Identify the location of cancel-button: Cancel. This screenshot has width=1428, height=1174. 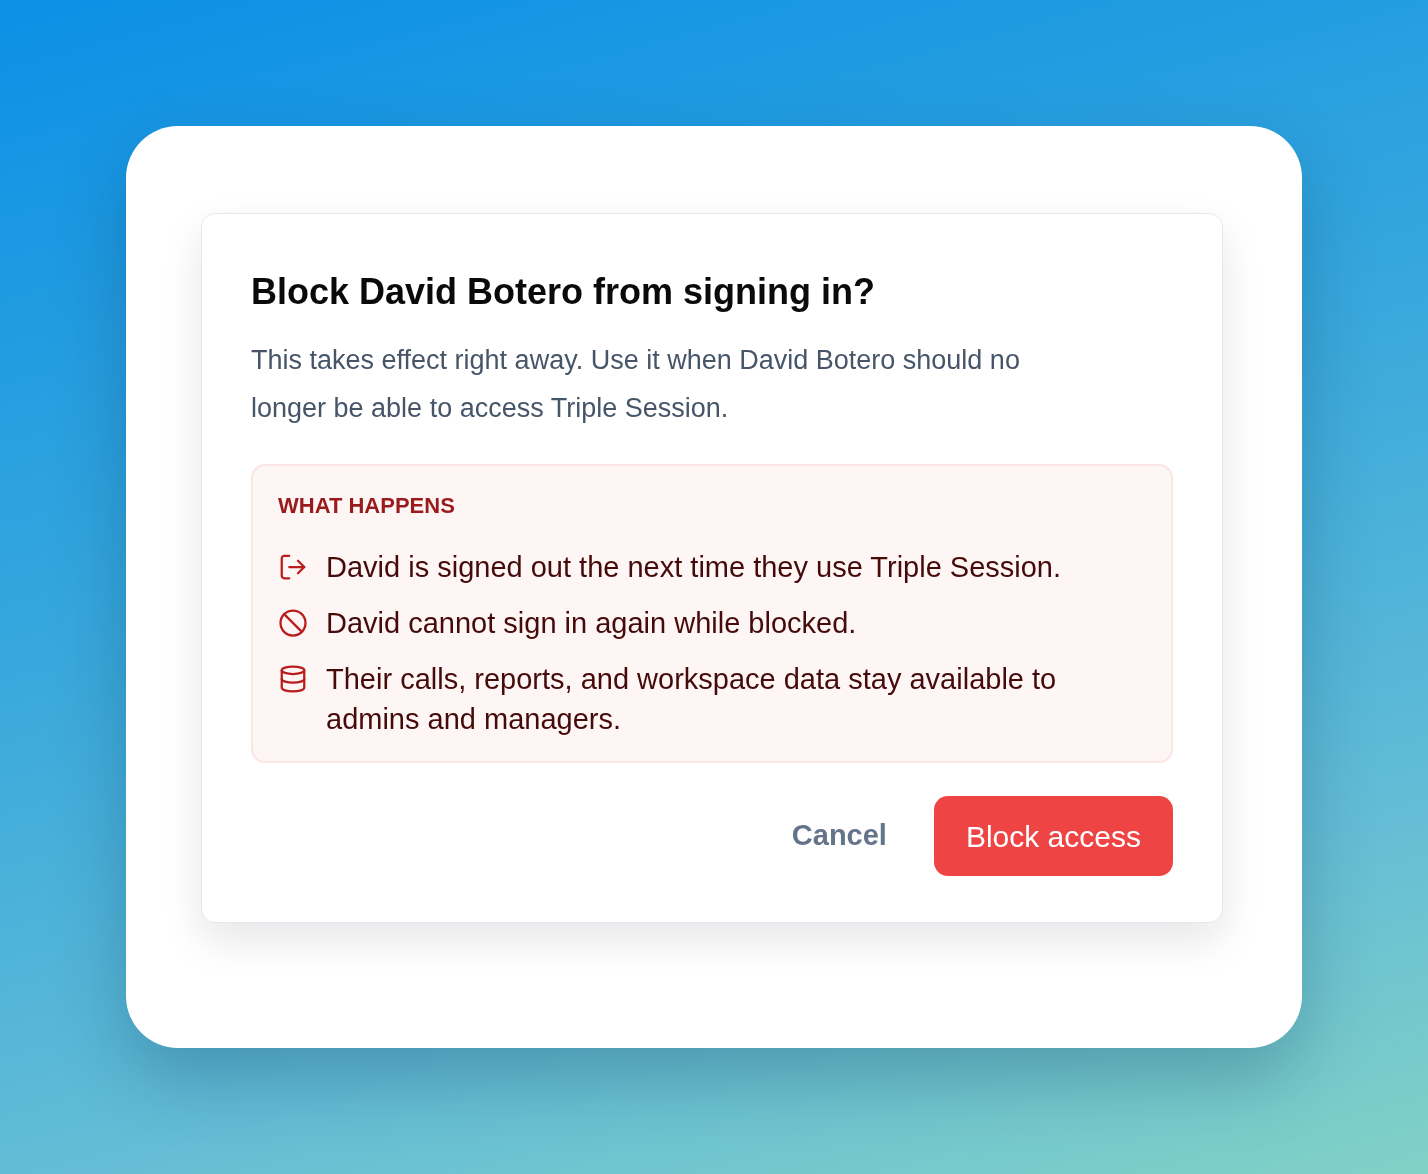
(839, 836).